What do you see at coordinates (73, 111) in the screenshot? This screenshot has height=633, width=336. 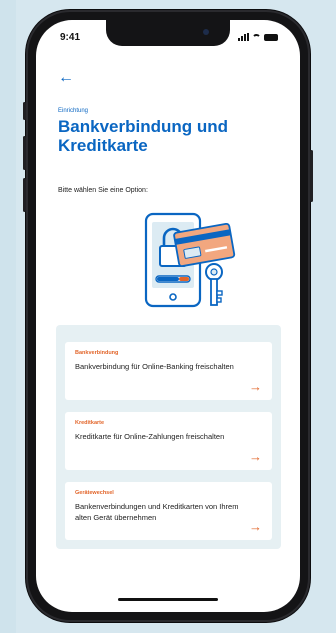 I see `section-eyebrow: Einrichtung` at bounding box center [73, 111].